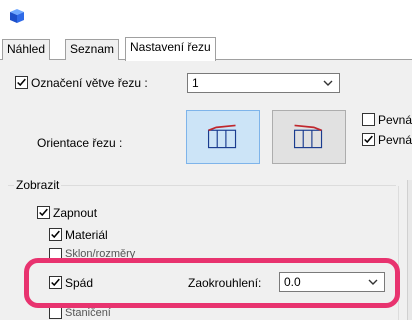 The width and height of the screenshot is (412, 320). Describe the element at coordinates (80, 143) in the screenshot. I see `orientation-label: Orientace řezu :` at that location.